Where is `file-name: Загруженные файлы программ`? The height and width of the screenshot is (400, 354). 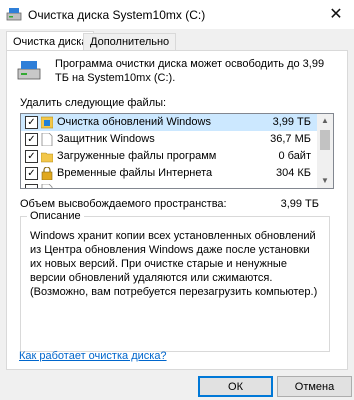
file-name: Загруженные файлы программ is located at coordinates (137, 156).